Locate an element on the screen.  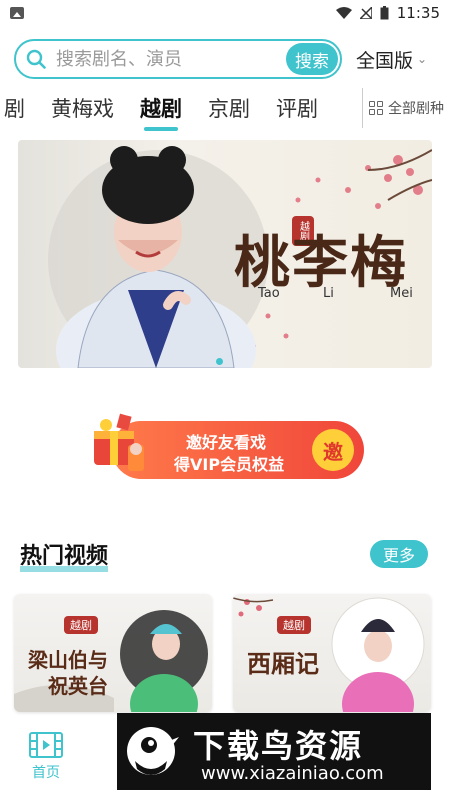
nav-home: 首页 is located at coordinates (46, 760).